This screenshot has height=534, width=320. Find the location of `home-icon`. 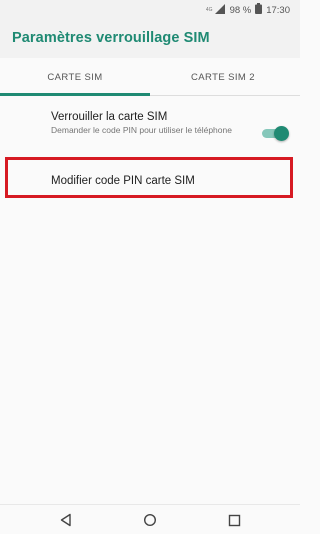

home-icon is located at coordinates (150, 520).